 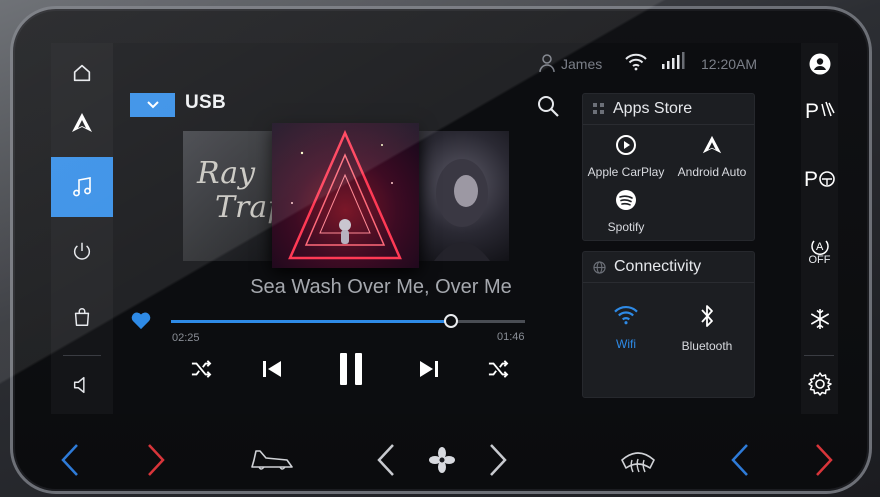 I want to click on previous-album-cover: Ray Trap, so click(x=230, y=196).